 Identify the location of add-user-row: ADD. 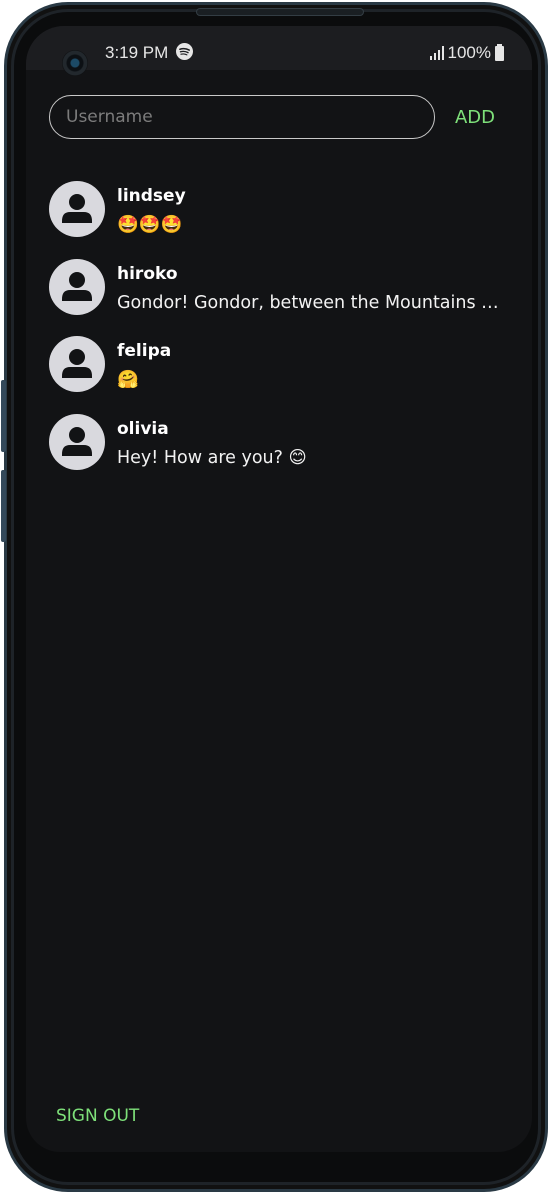
(279, 117).